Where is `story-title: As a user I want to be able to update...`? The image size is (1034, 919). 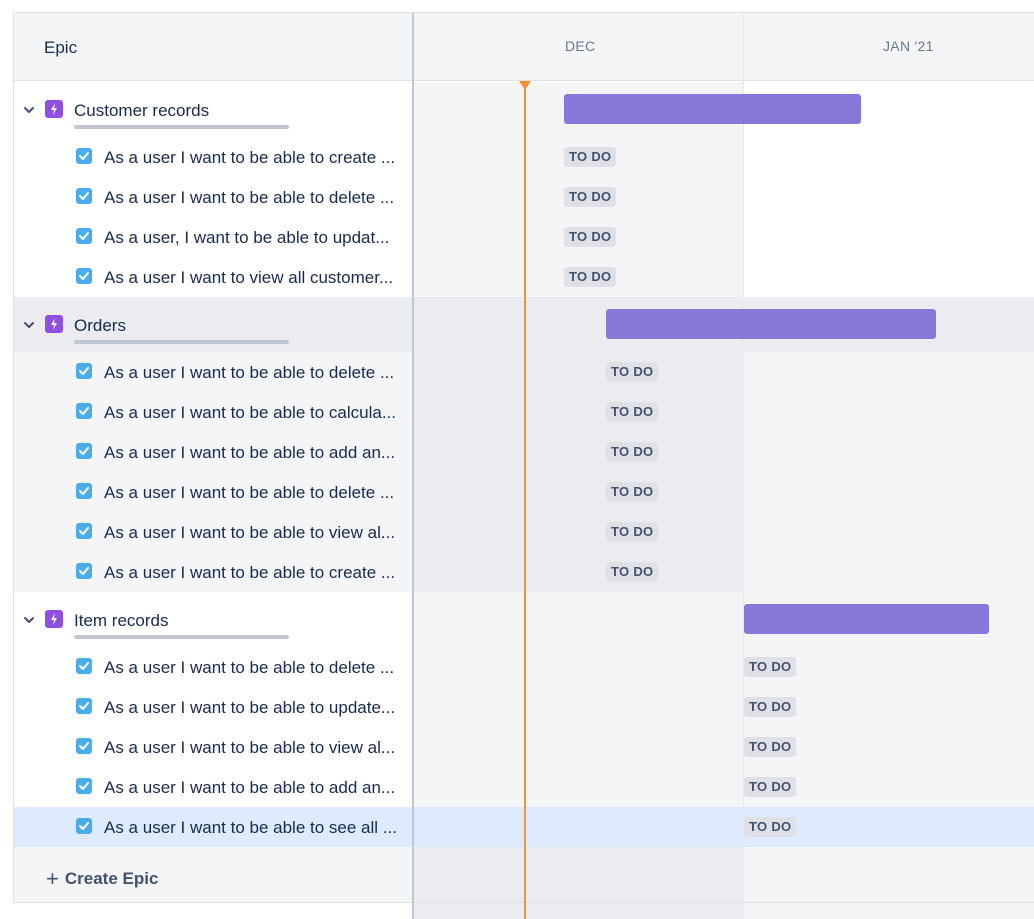 story-title: As a user I want to be able to update... is located at coordinates (249, 708).